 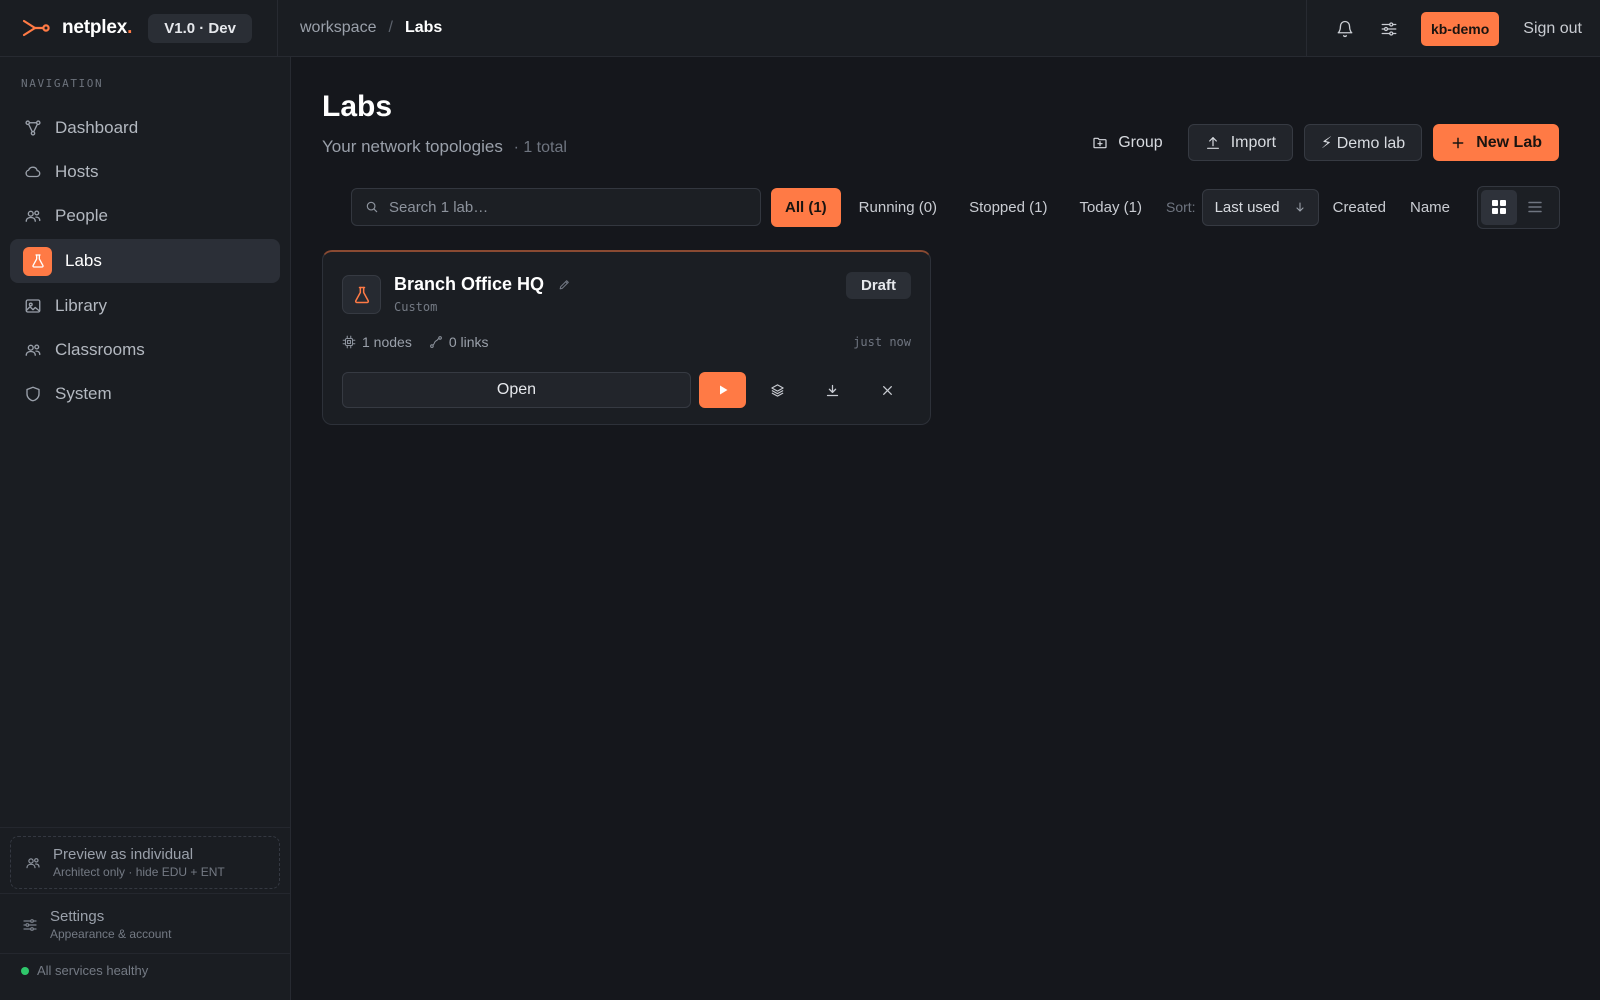 I want to click on folder-plus-icon, so click(x=1100, y=142).